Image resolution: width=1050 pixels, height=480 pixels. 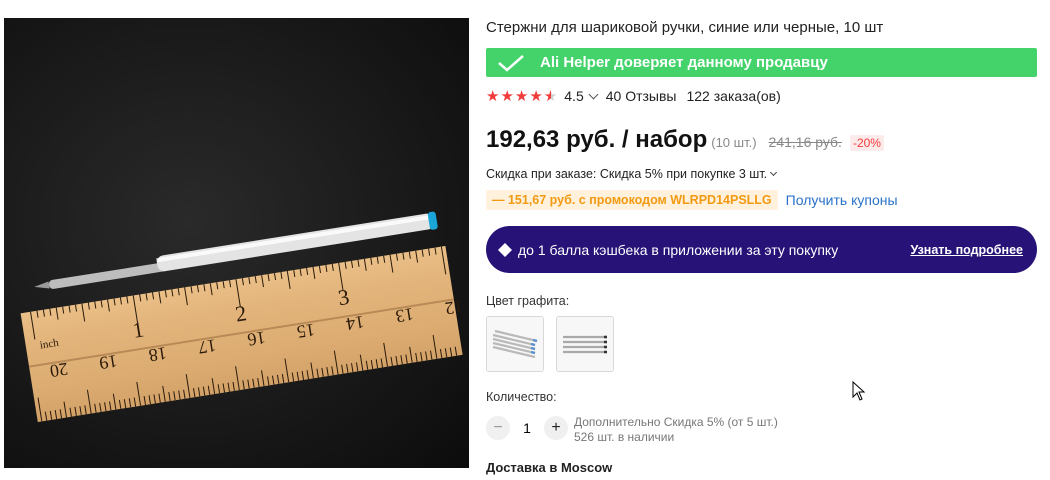 I want to click on orders-count: 122 заказа(ов), so click(x=733, y=96).